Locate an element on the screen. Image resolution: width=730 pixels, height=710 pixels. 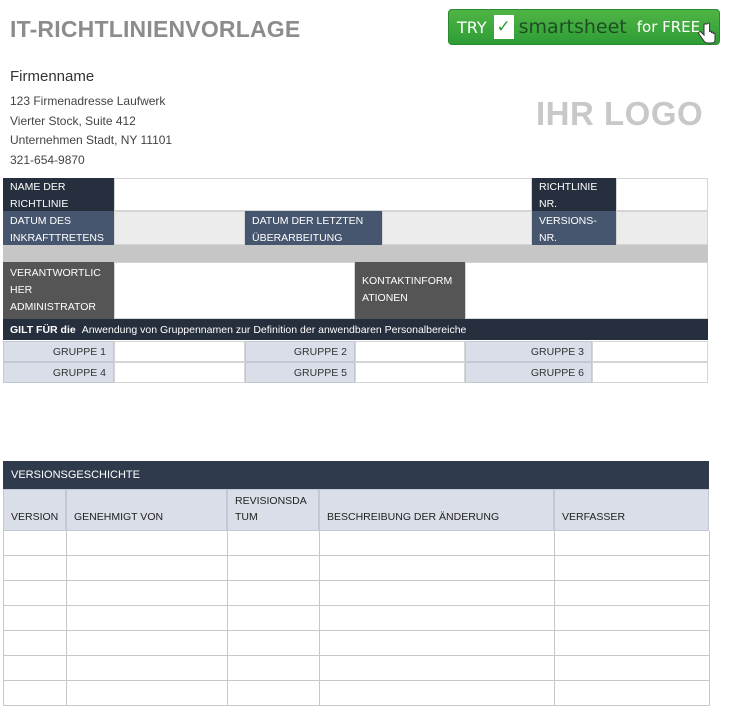
group-2-label: GRUPPE 2 is located at coordinates (300, 351).